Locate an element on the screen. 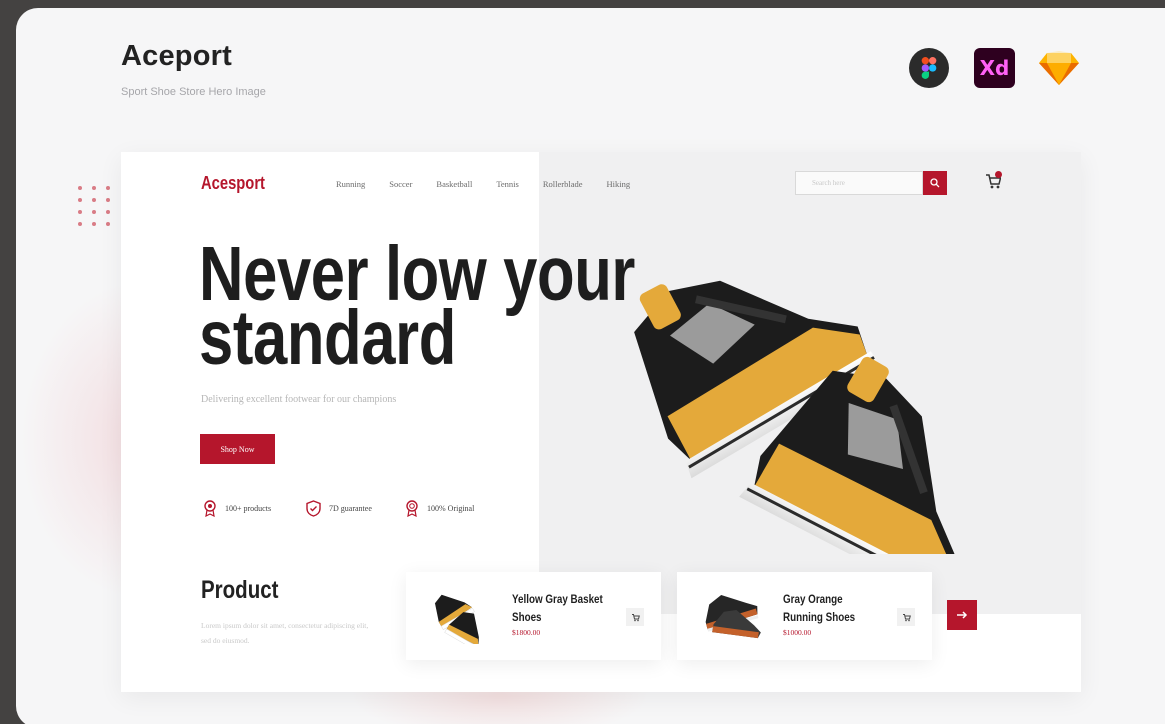  nav-item-soccer: Soccer is located at coordinates (400, 184).